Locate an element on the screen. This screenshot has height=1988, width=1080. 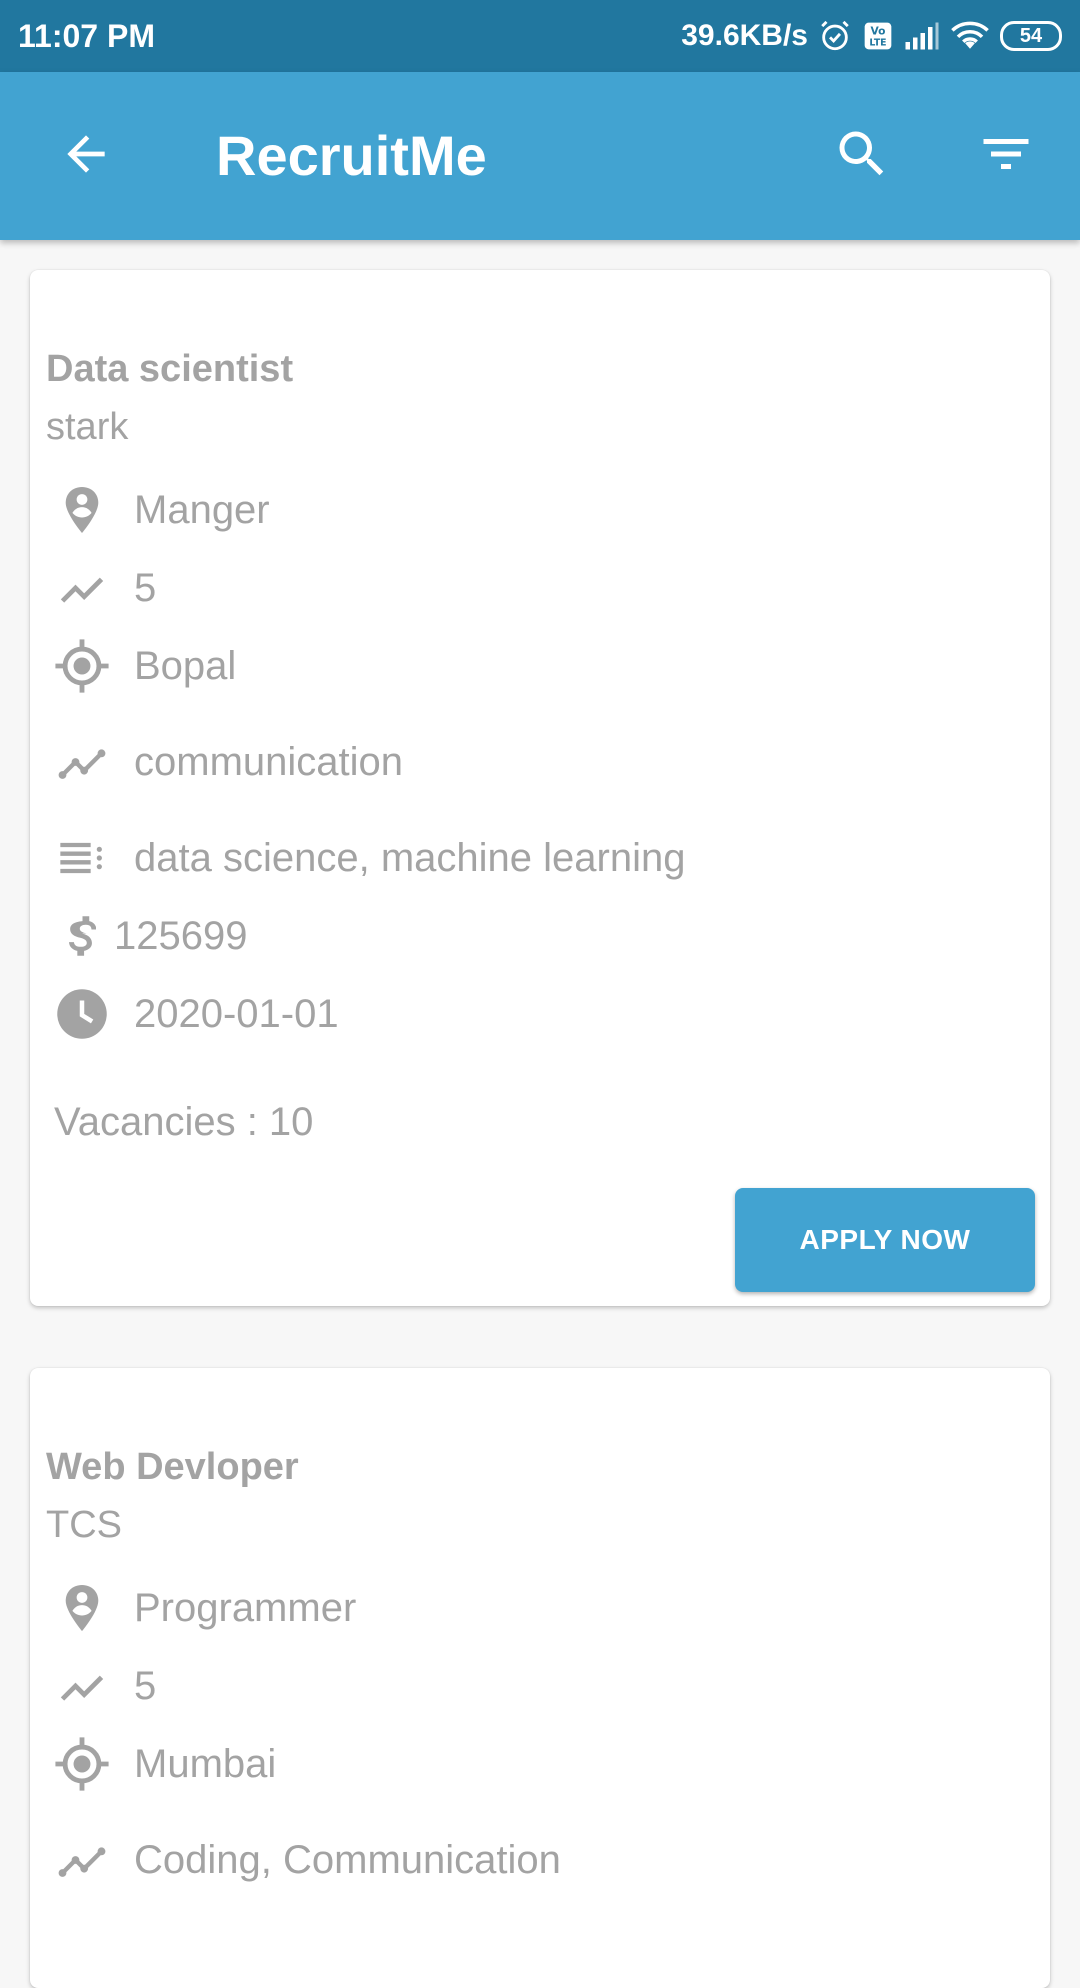
back-arrow-icon is located at coordinates (86, 156).